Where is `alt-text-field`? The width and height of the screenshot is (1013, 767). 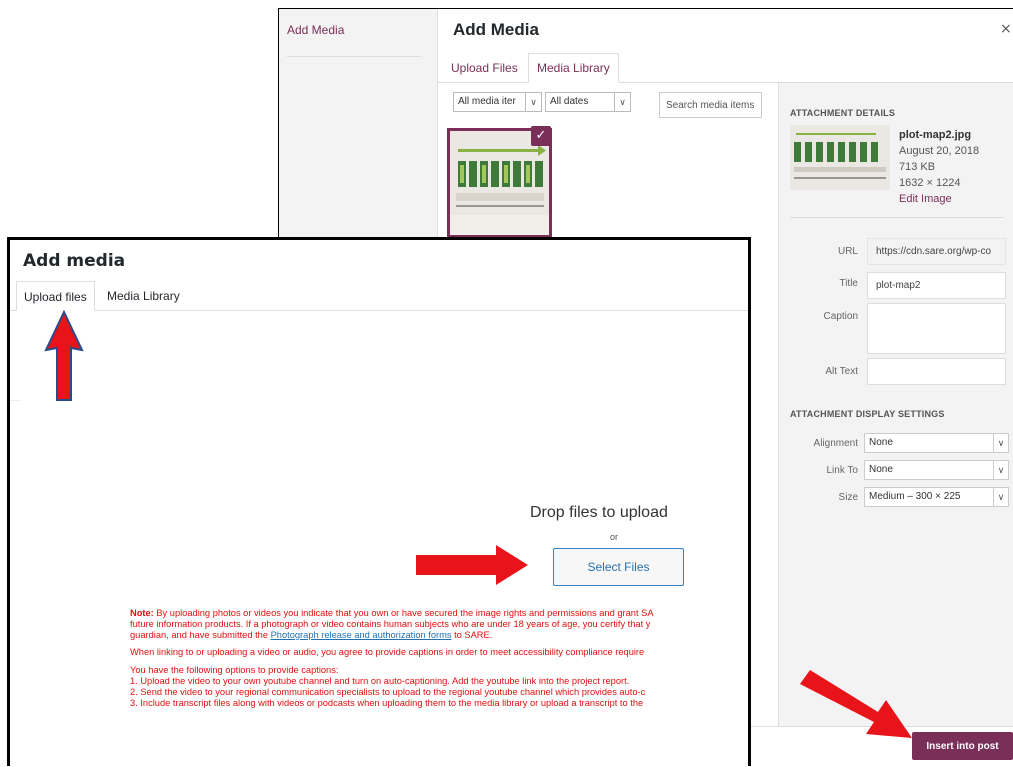
alt-text-field is located at coordinates (936, 371).